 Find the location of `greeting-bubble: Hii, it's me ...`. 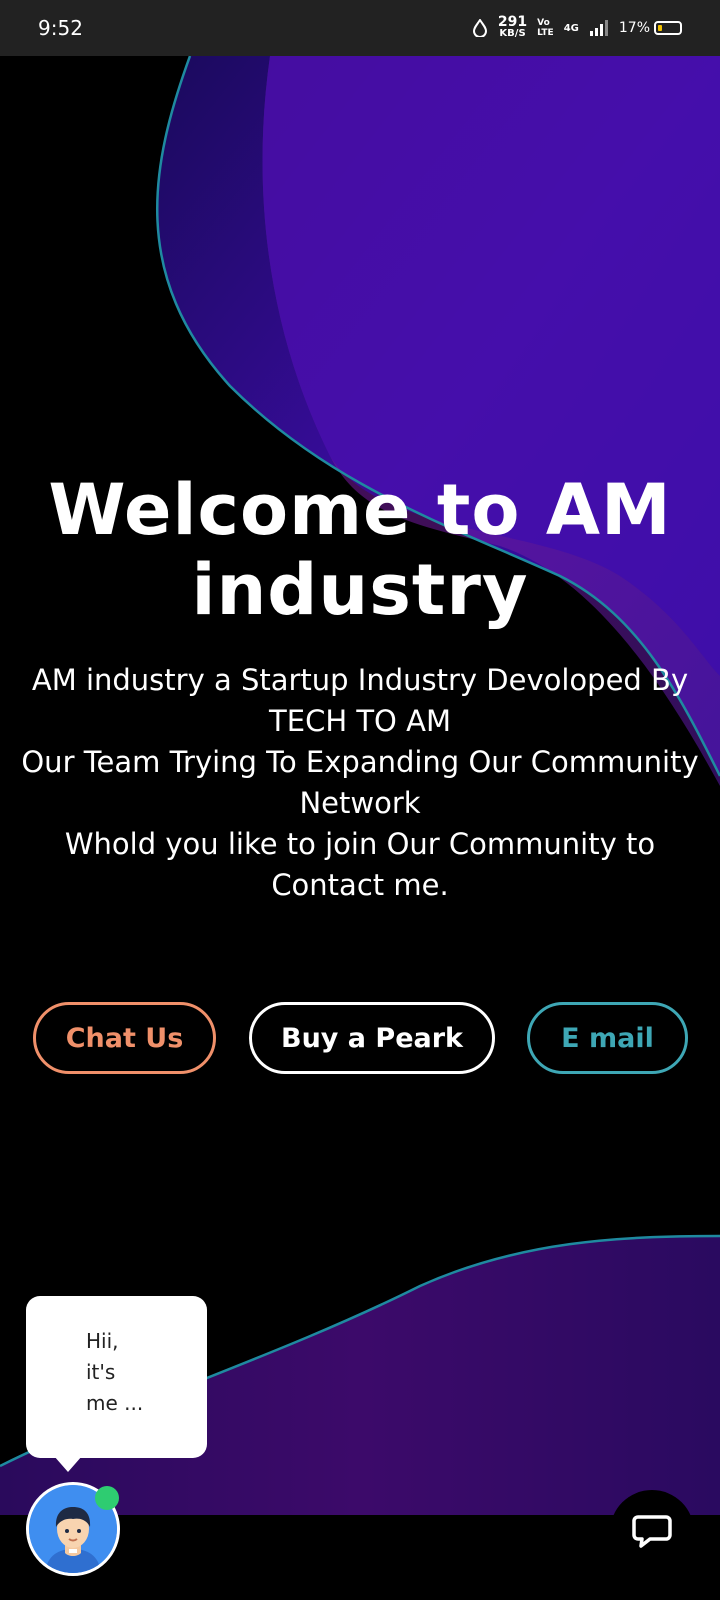

greeting-bubble: Hii, it's me ... is located at coordinates (116, 1384).